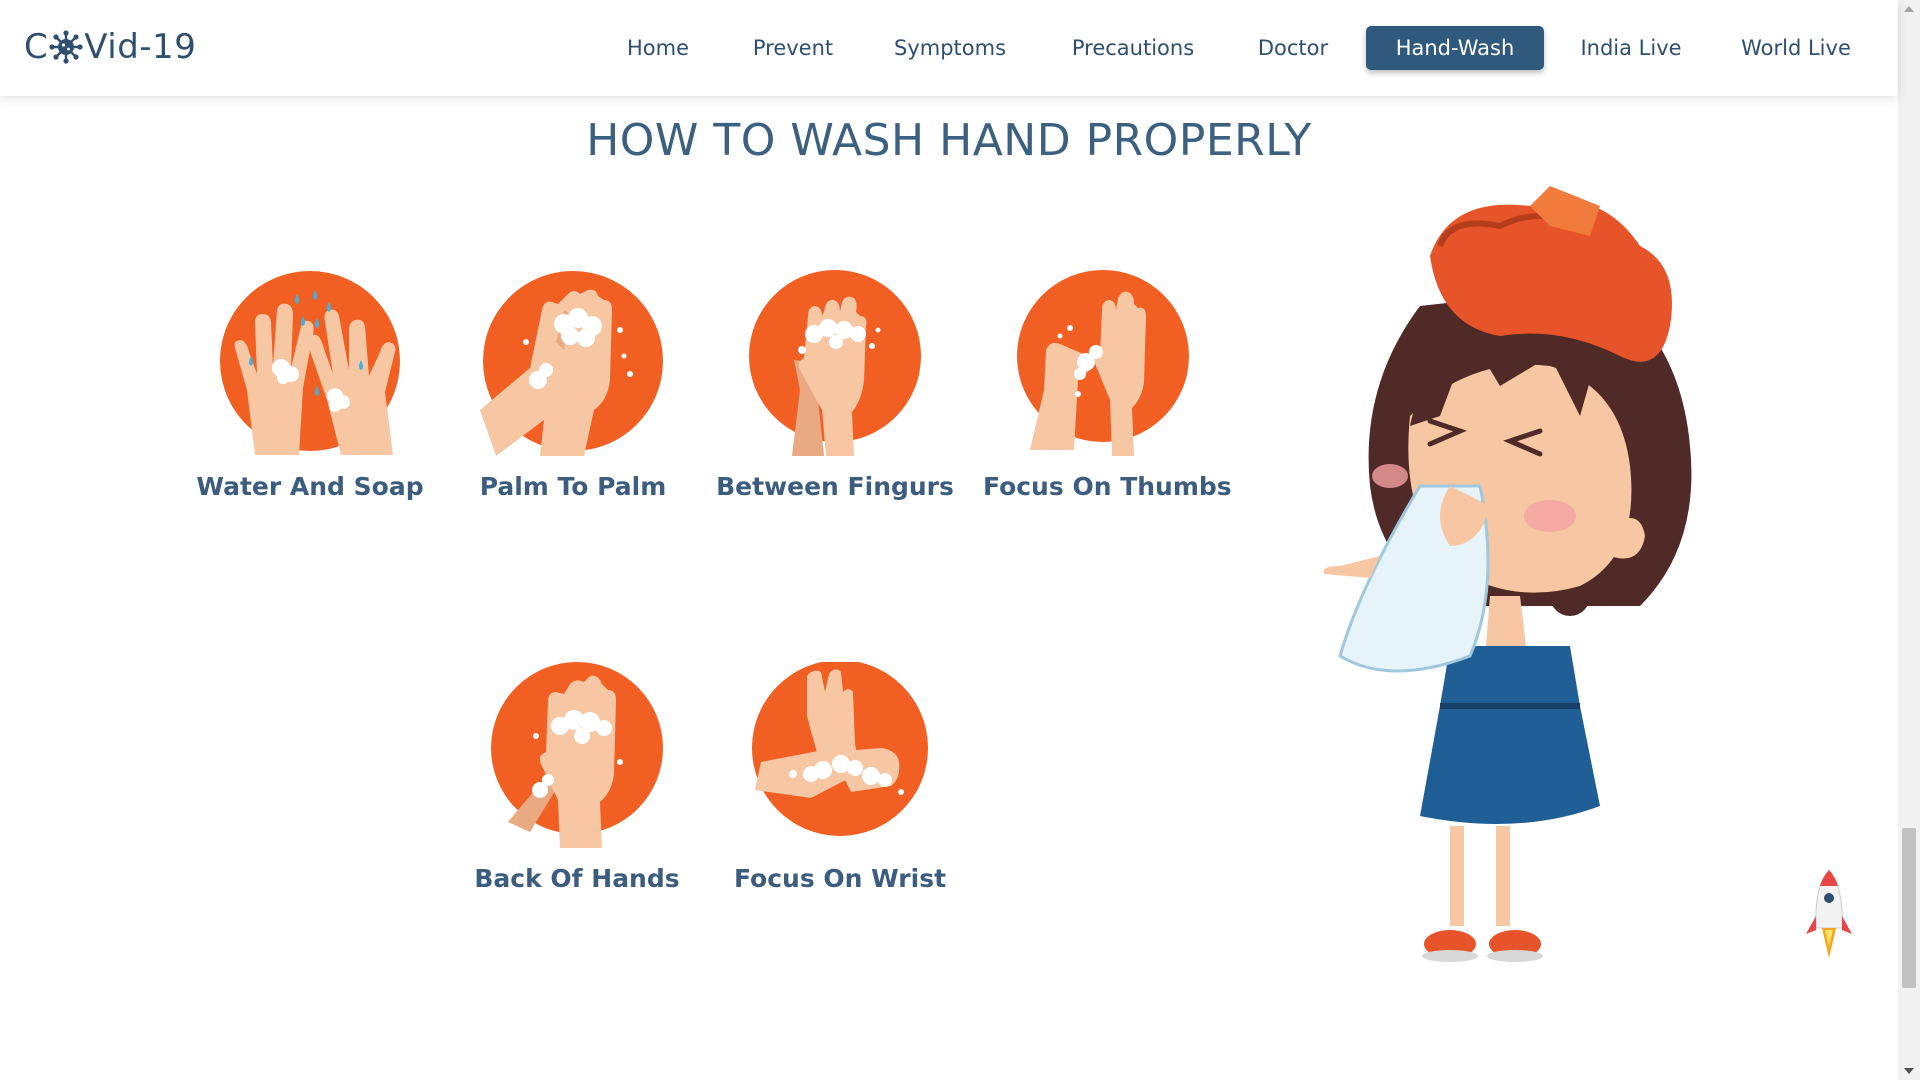  I want to click on nav-prevent: Prevent, so click(793, 48).